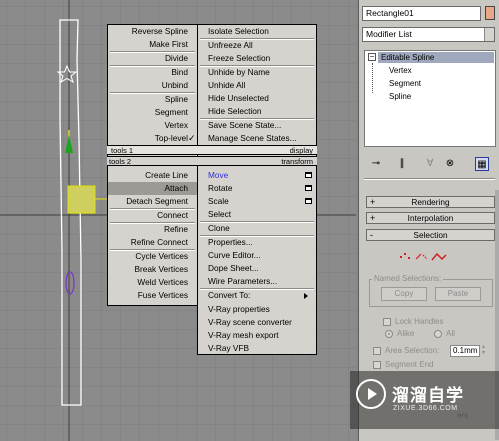 This screenshot has width=499, height=441. I want to click on watermark: 溜溜自学 ZIXUE.3D66.COM, so click(424, 400).